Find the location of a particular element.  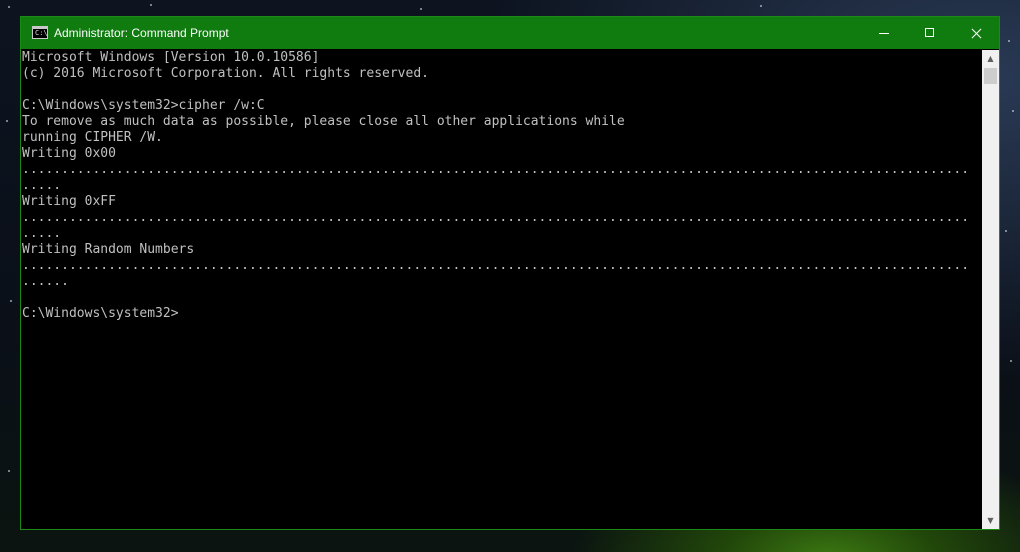

console-line: Microsoft Windows [Version 10.0.10586] is located at coordinates (171, 57).